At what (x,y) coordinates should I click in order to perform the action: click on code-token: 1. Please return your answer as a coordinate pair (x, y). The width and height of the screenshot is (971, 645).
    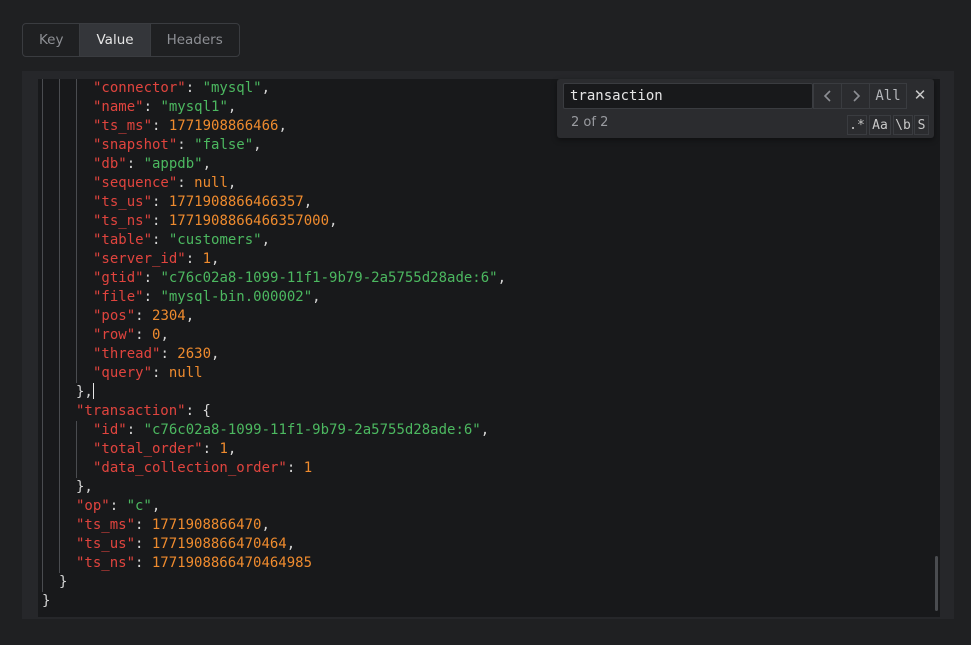
    Looking at the image, I should click on (223, 449).